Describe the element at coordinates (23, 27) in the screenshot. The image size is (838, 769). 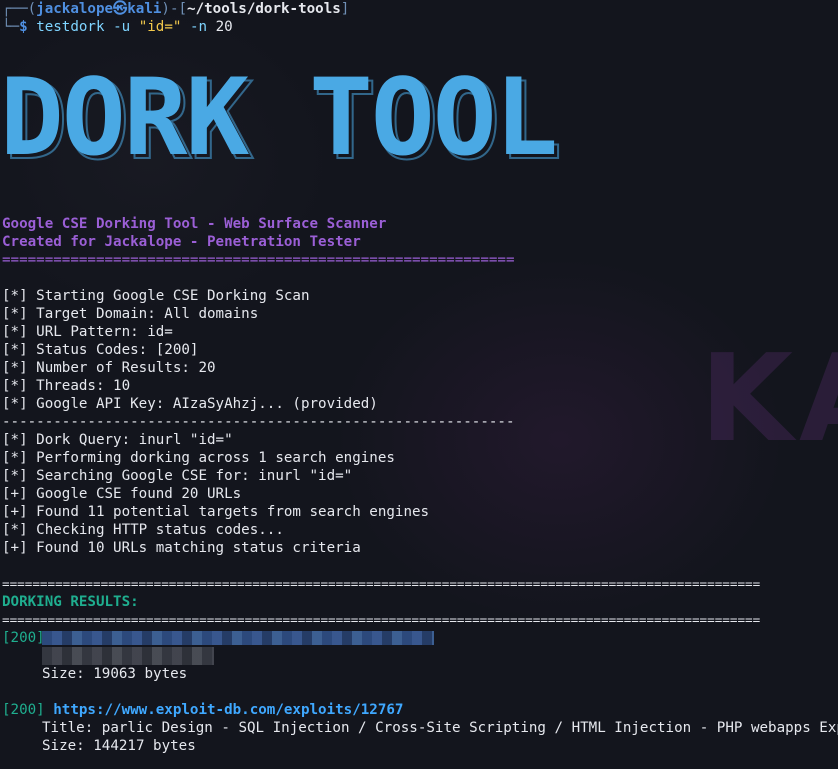
I see `prompt-dollar: $` at that location.